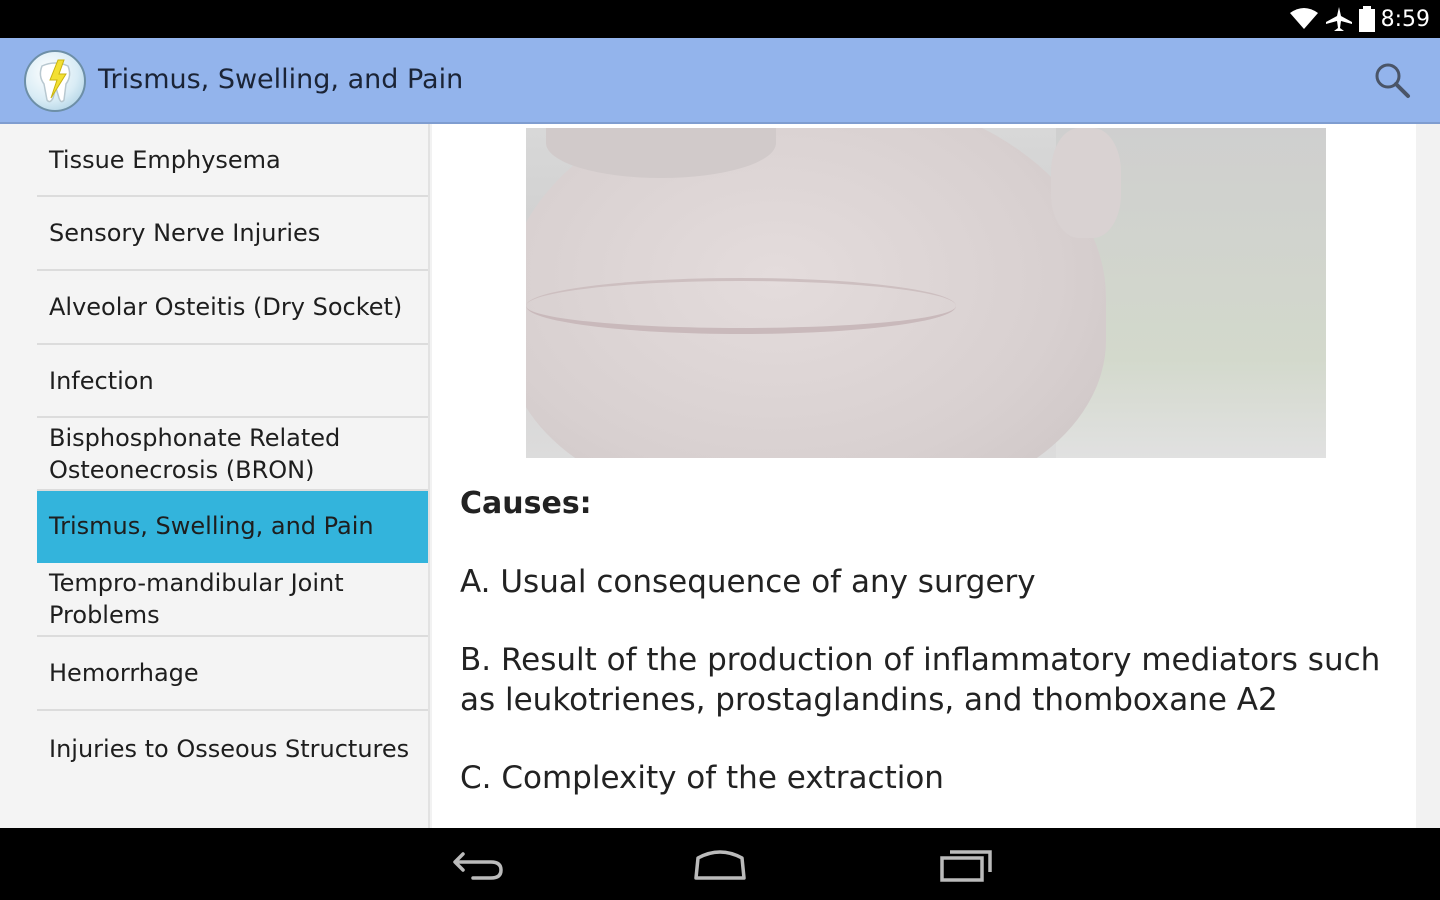 The image size is (1440, 900). What do you see at coordinates (1303, 18) in the screenshot?
I see `wifi-icon` at bounding box center [1303, 18].